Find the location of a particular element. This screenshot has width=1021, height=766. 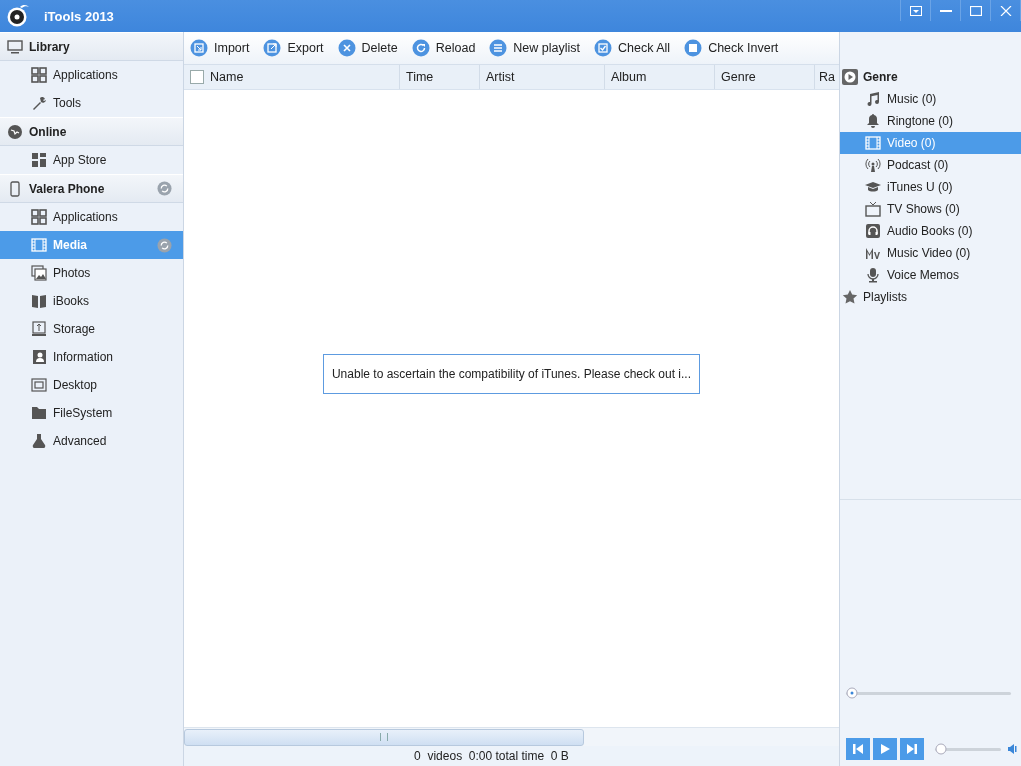

toolbar-button: Delete is located at coordinates (370, 48).